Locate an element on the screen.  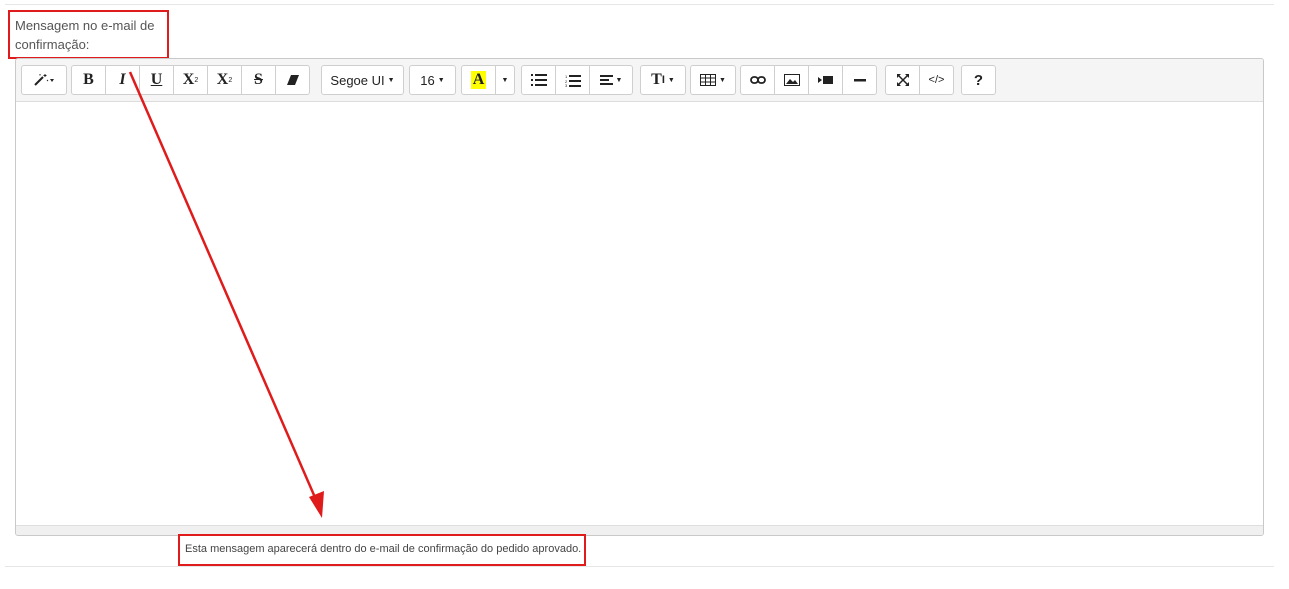
bullet-list-icon is located at coordinates (538, 80).